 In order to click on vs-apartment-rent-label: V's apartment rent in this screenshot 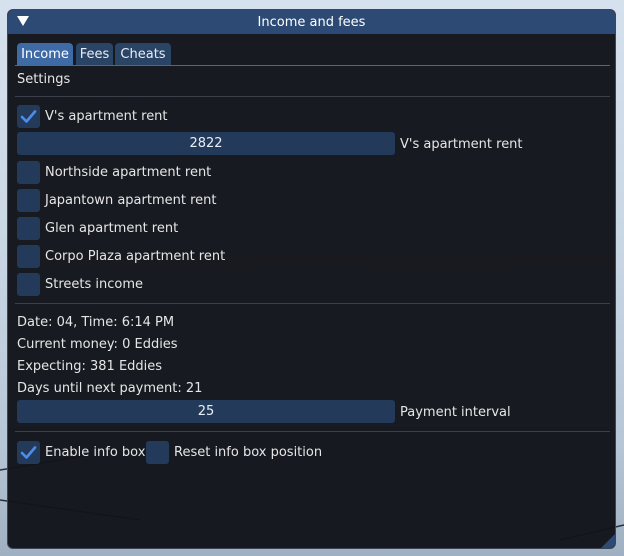, I will do `click(106, 116)`.